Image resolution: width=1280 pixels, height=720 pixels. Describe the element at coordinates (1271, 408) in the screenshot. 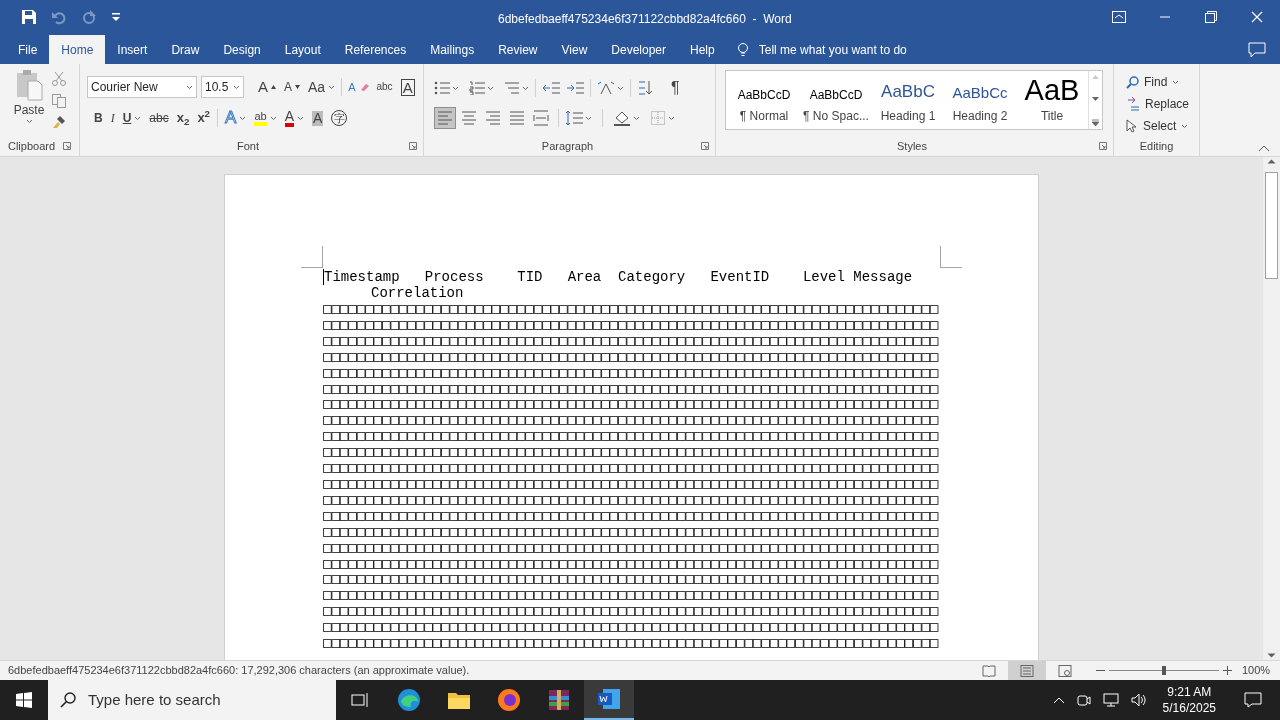

I see `vertical-scrollbar` at that location.